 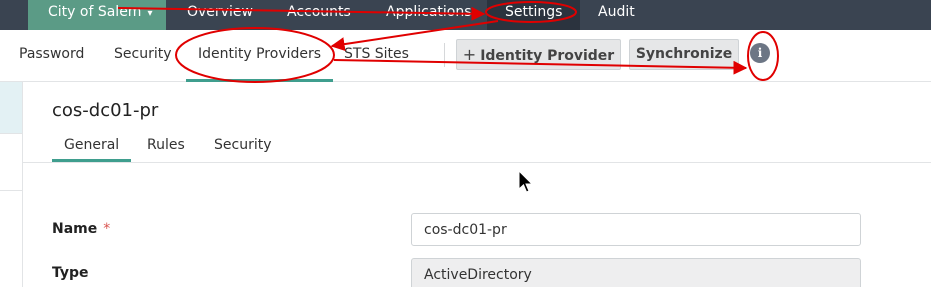 What do you see at coordinates (143, 56) in the screenshot?
I see `tab-security: Security` at bounding box center [143, 56].